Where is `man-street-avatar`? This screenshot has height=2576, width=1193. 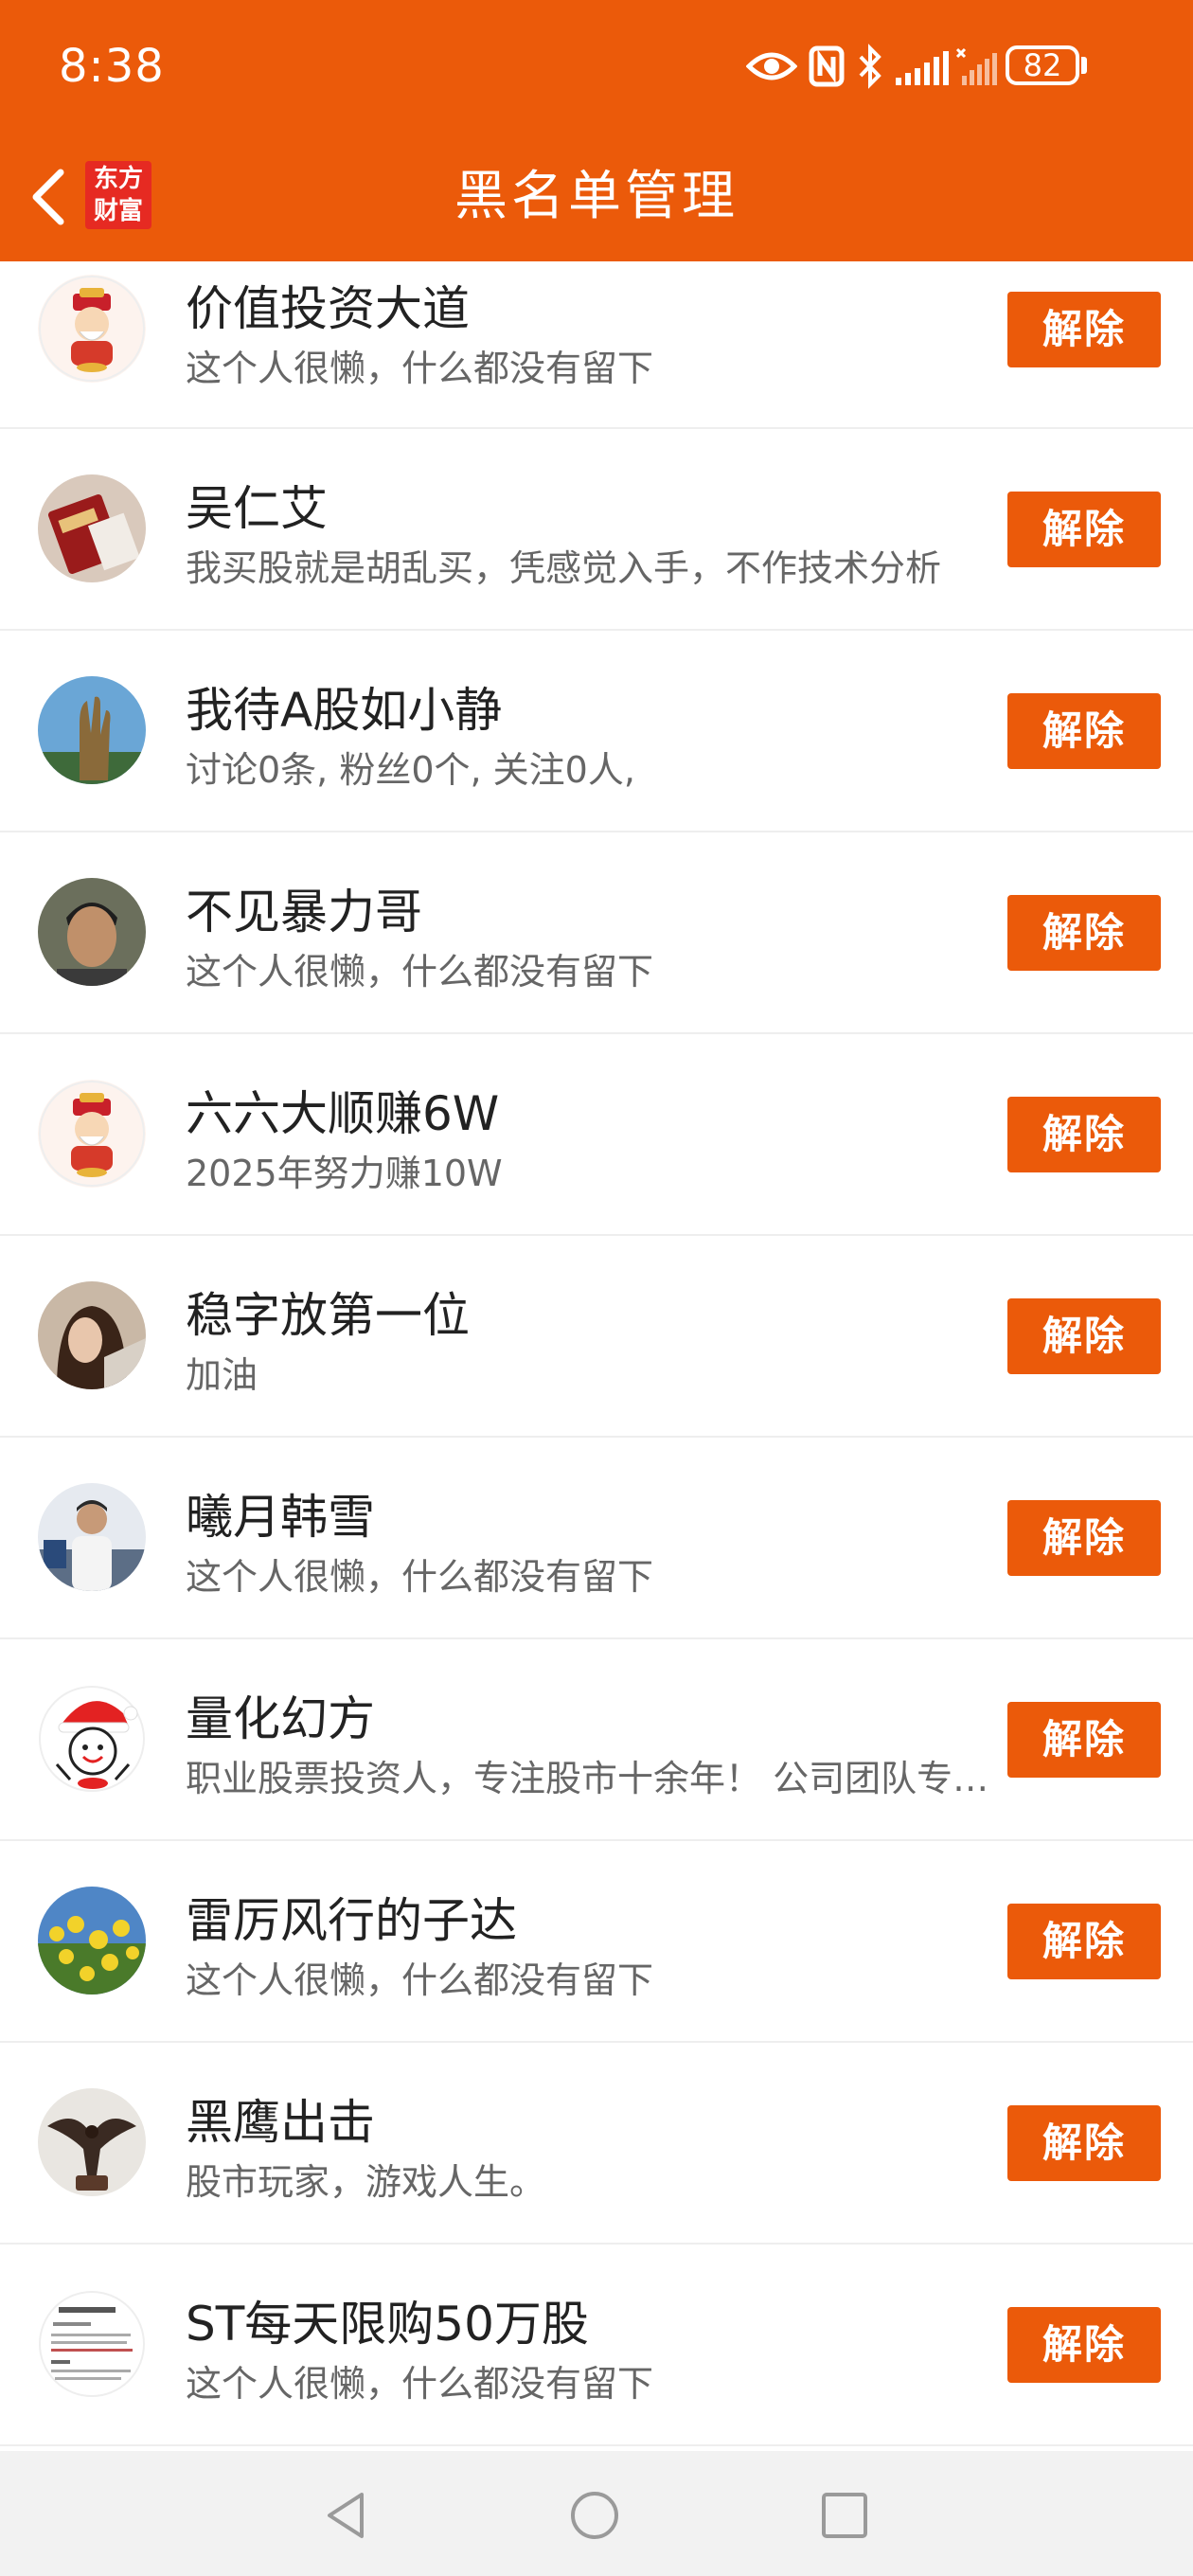 man-street-avatar is located at coordinates (92, 1537).